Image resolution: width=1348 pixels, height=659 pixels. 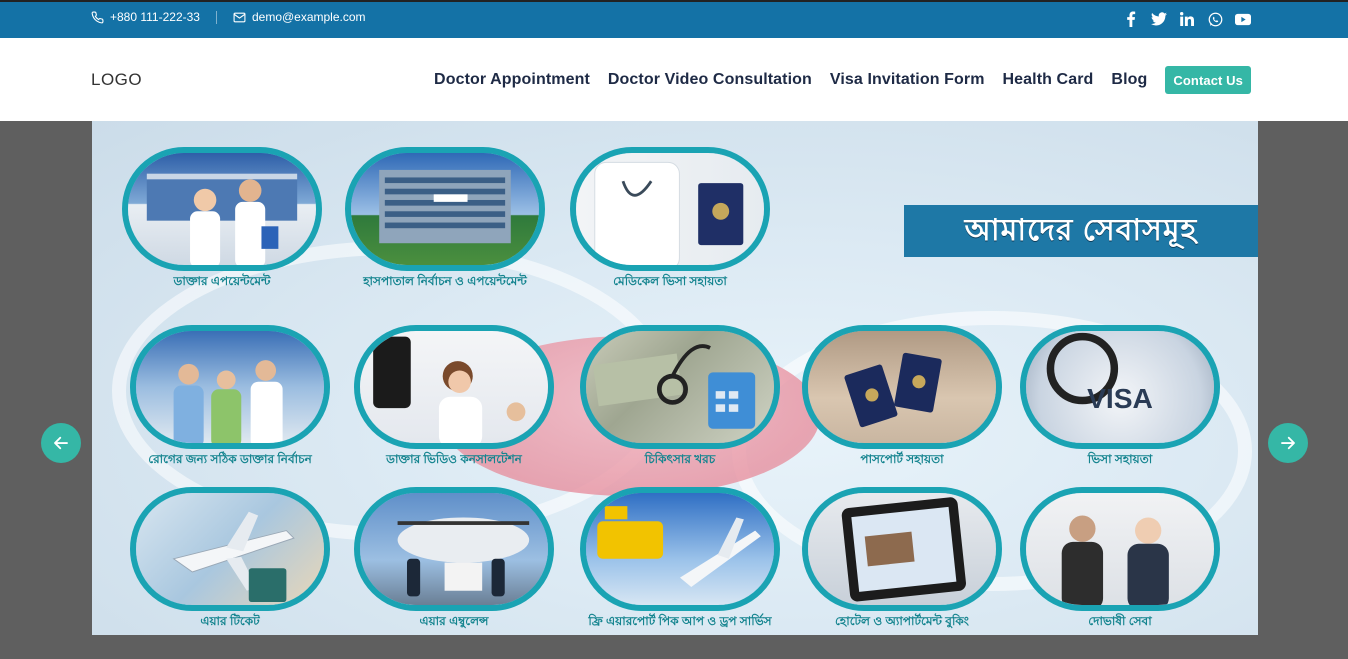 I want to click on phone-item: +880 111-222-33, so click(x=145, y=17).